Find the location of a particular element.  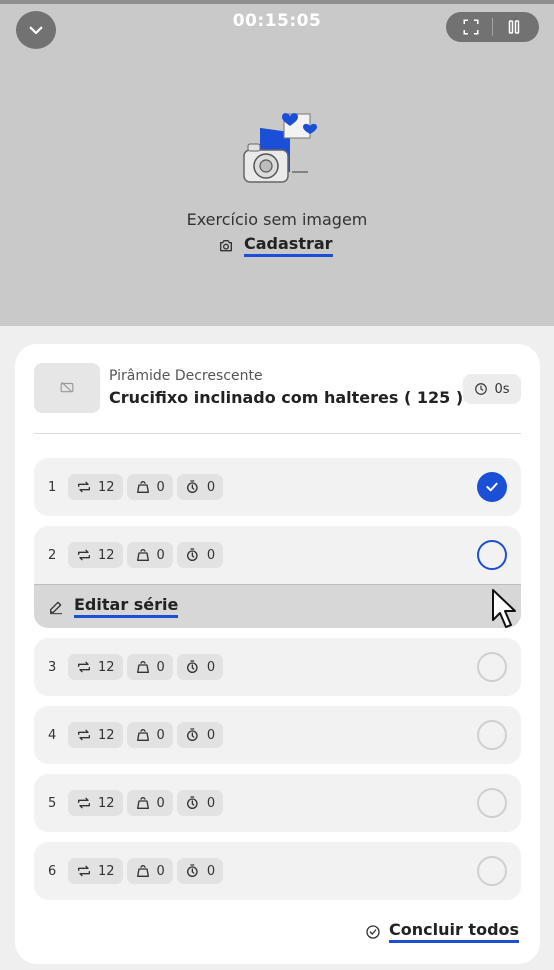

set-number: 2 is located at coordinates (52, 555).